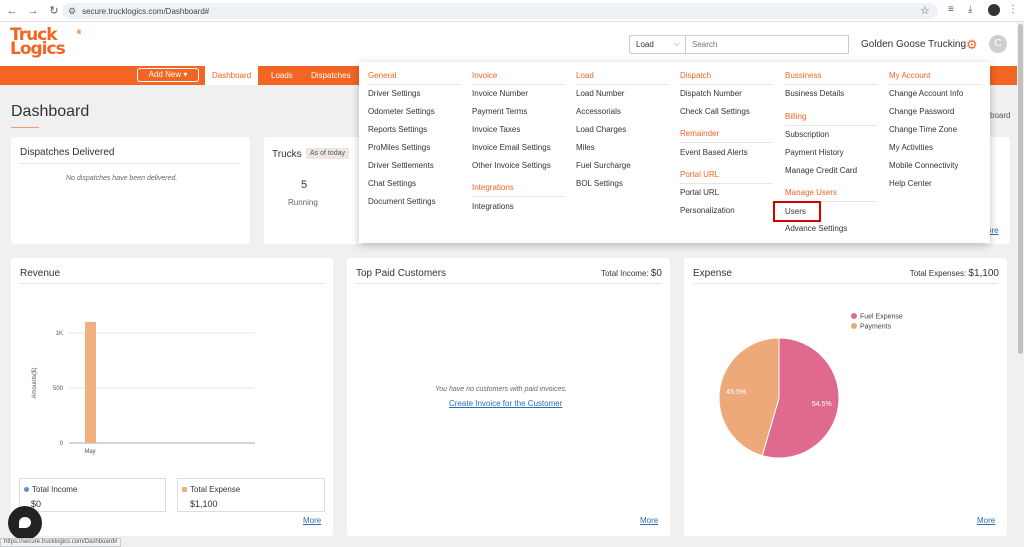 This screenshot has height=547, width=1024. I want to click on menu-item-driver-settlements: Driver Settlements, so click(401, 165).